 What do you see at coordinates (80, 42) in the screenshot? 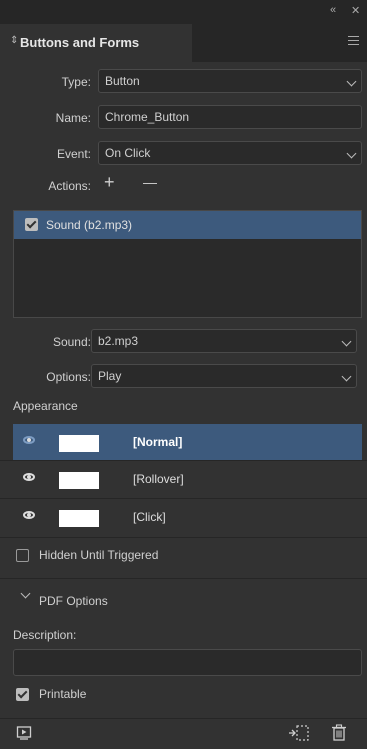
I see `panel-title: Buttons and Forms` at bounding box center [80, 42].